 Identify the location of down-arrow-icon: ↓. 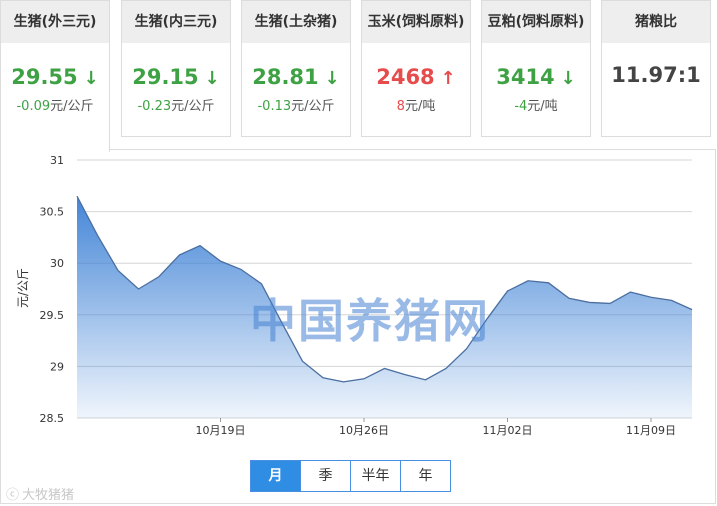
(91, 78).